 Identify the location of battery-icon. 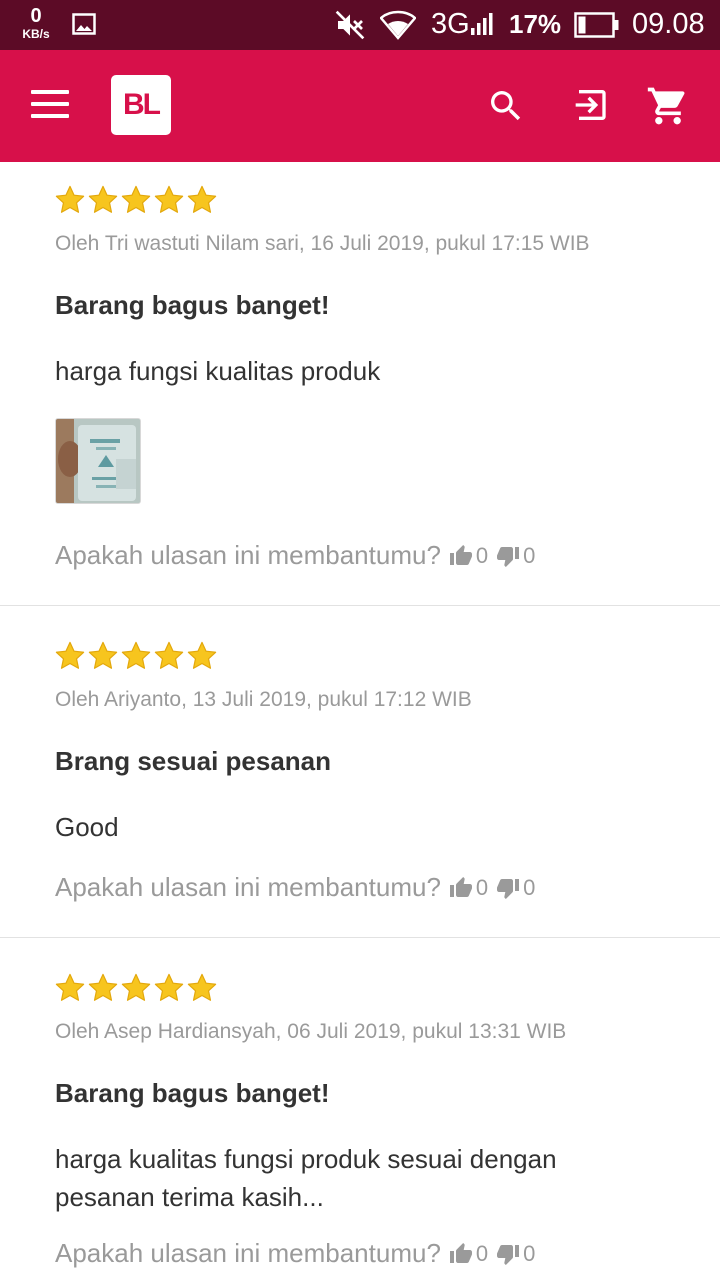
(596, 25).